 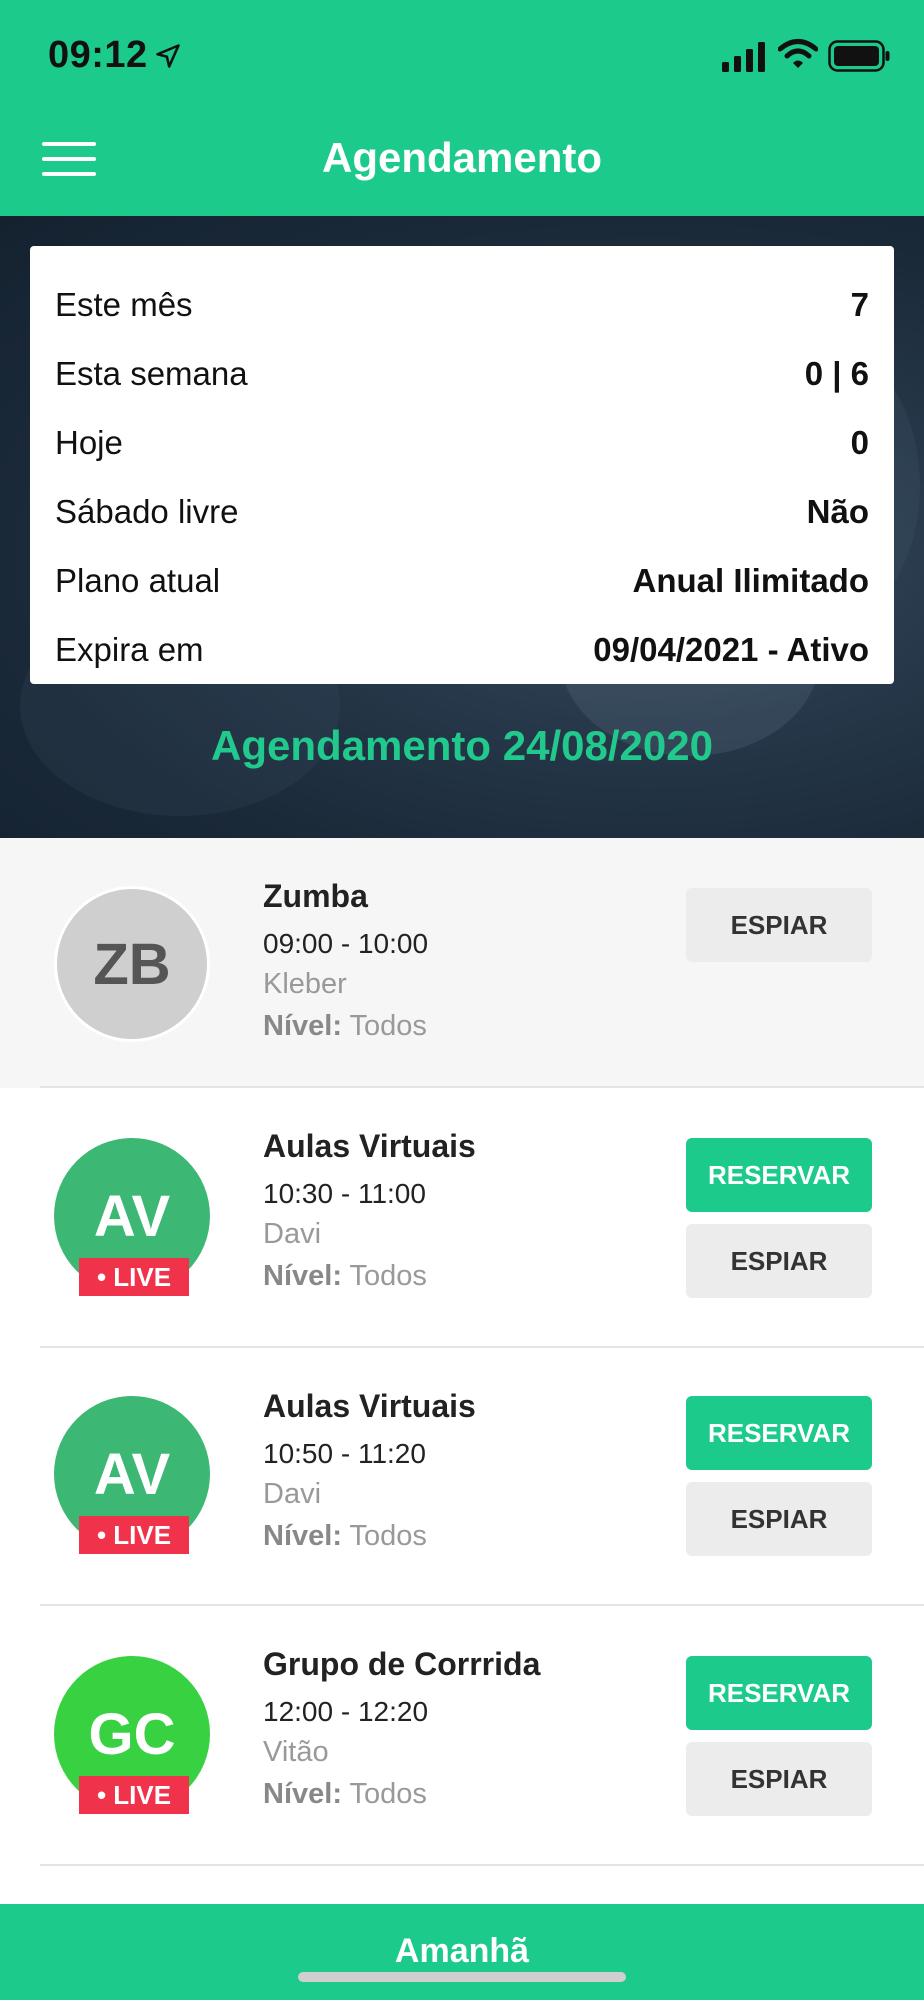 What do you see at coordinates (344, 1193) in the screenshot?
I see `class-time: 10:30 - 11:00` at bounding box center [344, 1193].